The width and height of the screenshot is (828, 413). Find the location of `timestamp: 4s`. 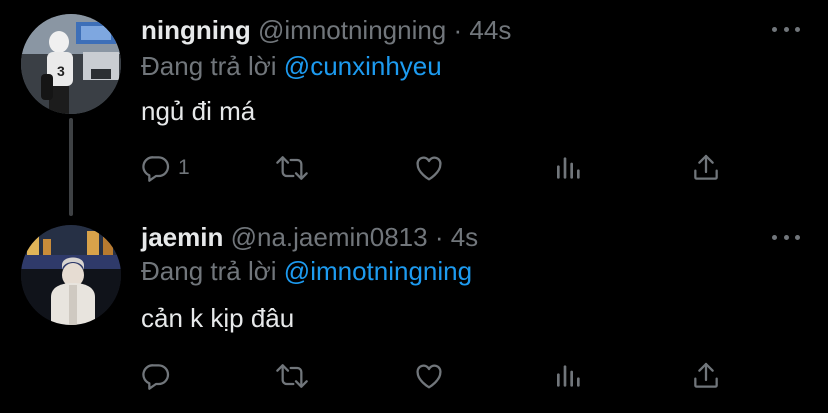

timestamp: 4s is located at coordinates (464, 237).